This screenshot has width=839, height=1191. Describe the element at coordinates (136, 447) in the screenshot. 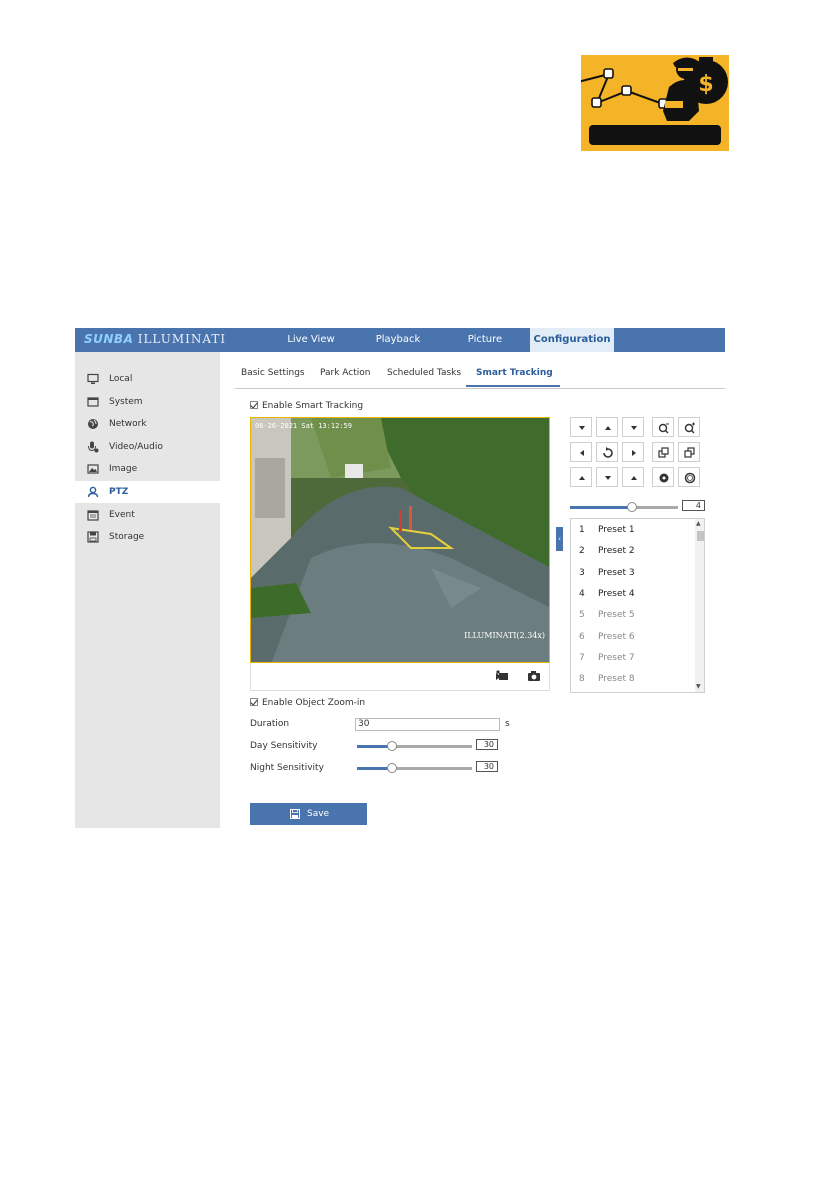

I see `sidebar-item-label: Video/Audio` at that location.